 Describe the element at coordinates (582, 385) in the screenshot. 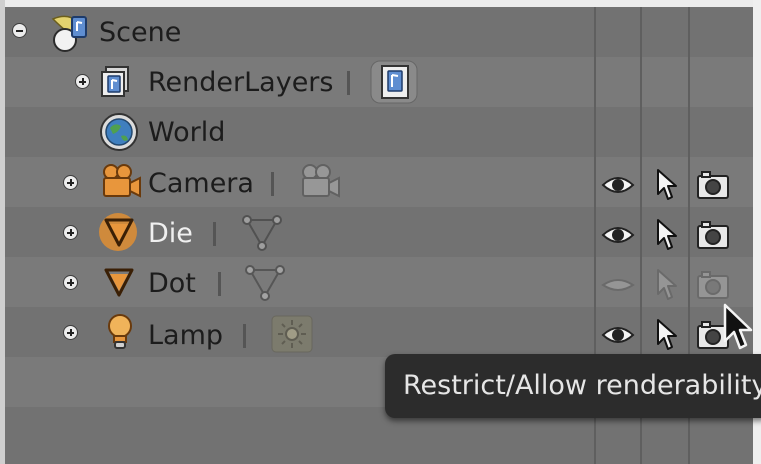

I see `tooltip-text: Restrict/Allow renderability` at that location.